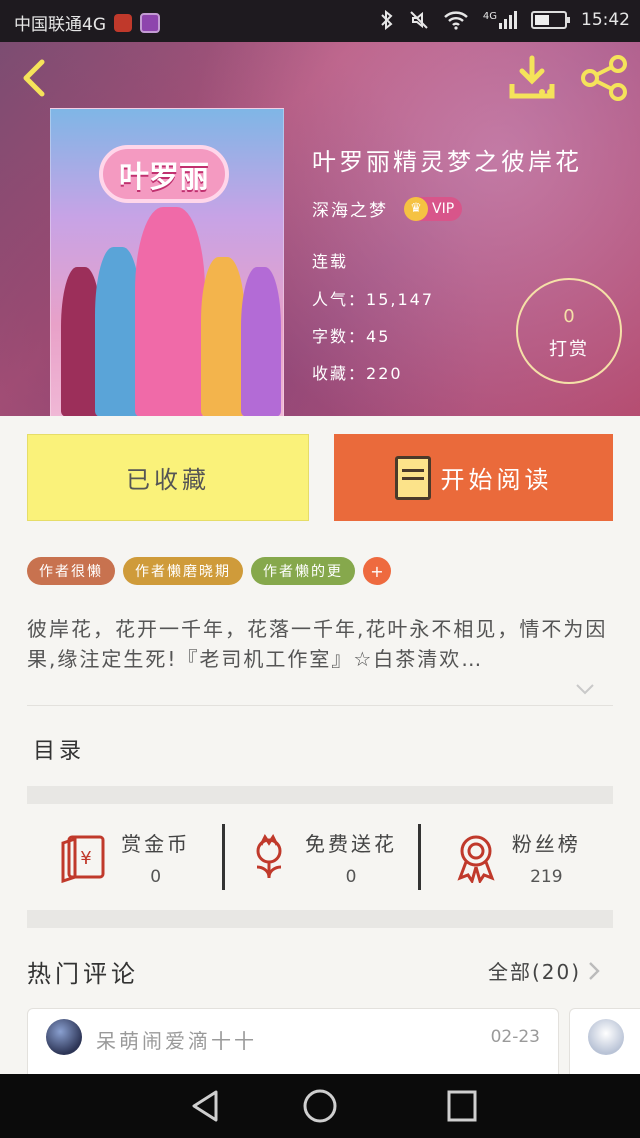  What do you see at coordinates (515, 1037) in the screenshot?
I see `comment-date: 02-23` at bounding box center [515, 1037].